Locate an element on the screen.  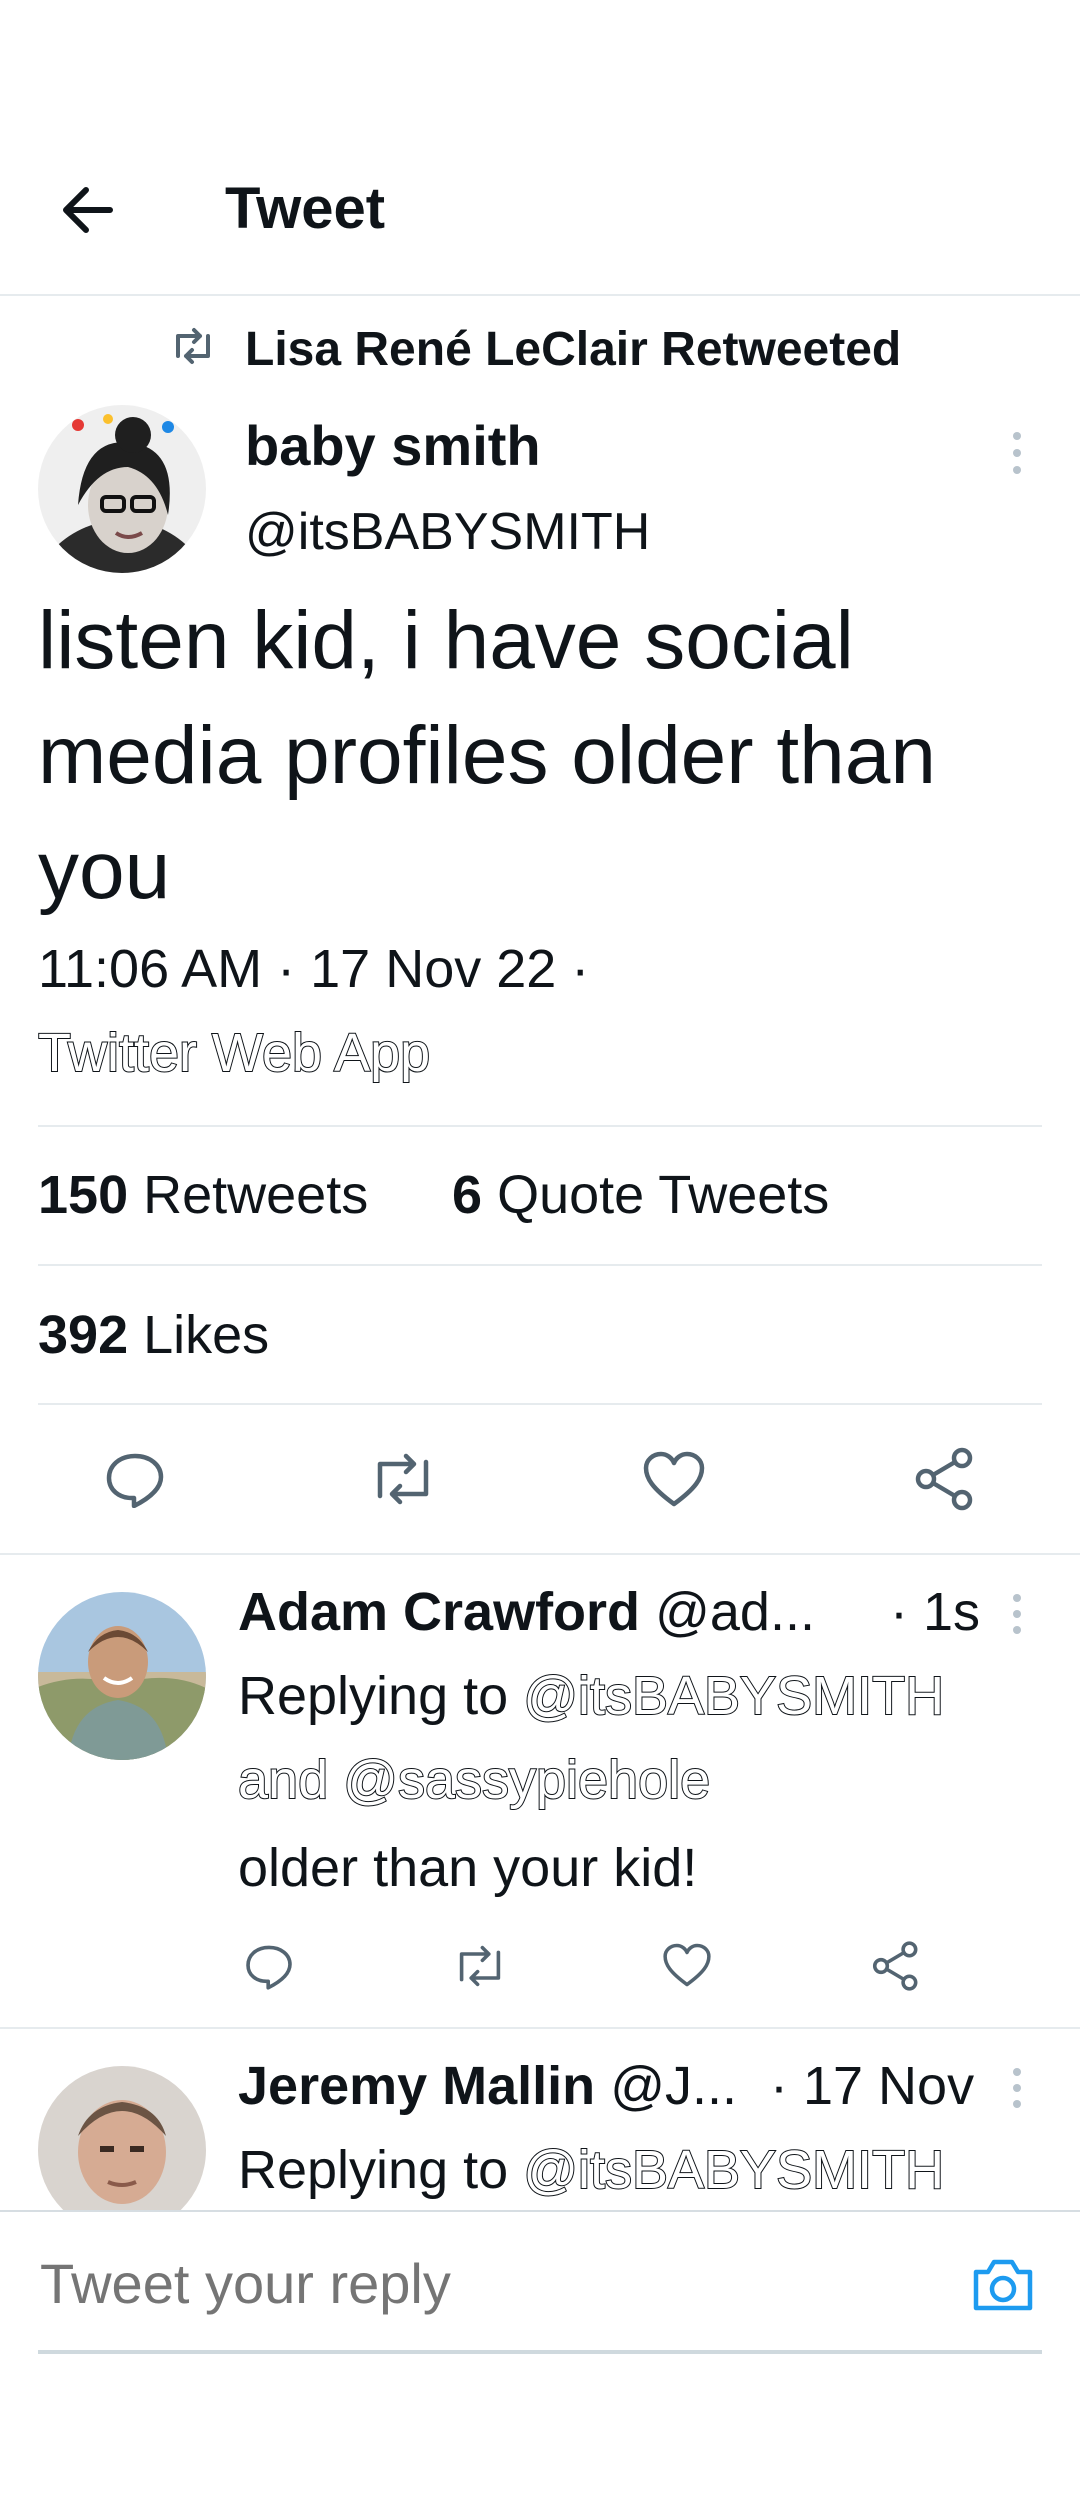
likes-count: 392 is located at coordinates (83, 1335).